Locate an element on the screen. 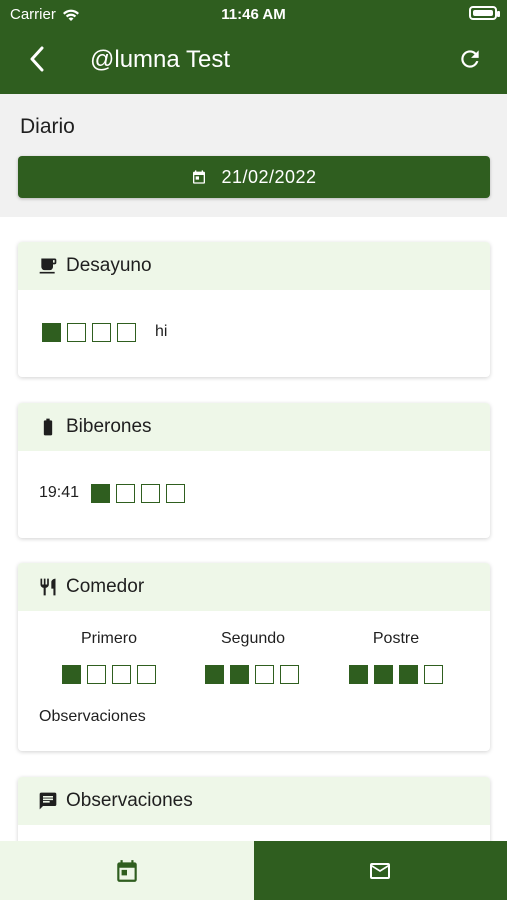 This screenshot has width=507, height=900. status-bar: Carrier 11:46 AM is located at coordinates (253, 14).